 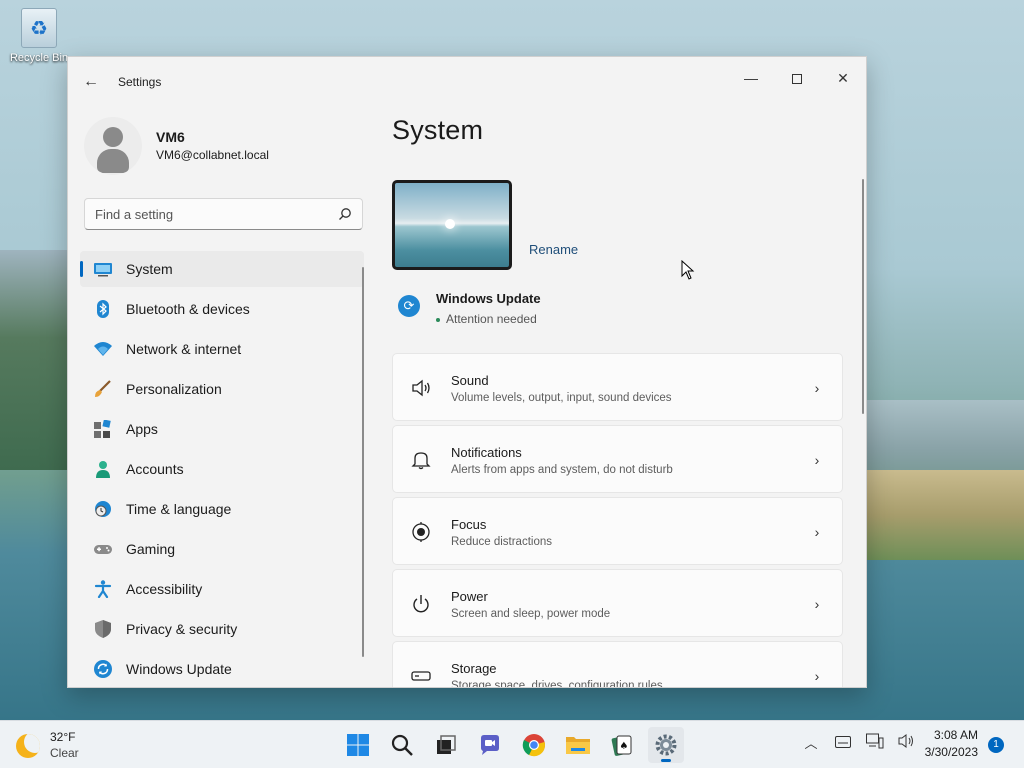 What do you see at coordinates (222, 669) in the screenshot?
I see `sidebar-item-windows-update: Windows Update` at bounding box center [222, 669].